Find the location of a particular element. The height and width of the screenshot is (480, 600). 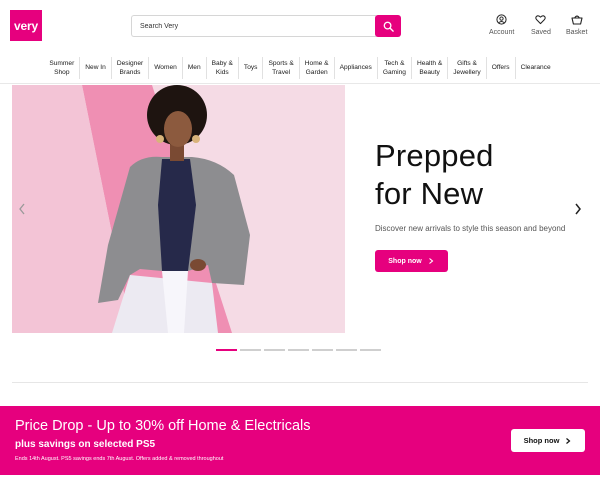

nav-item-label-line1: Offers is located at coordinates (500, 67).